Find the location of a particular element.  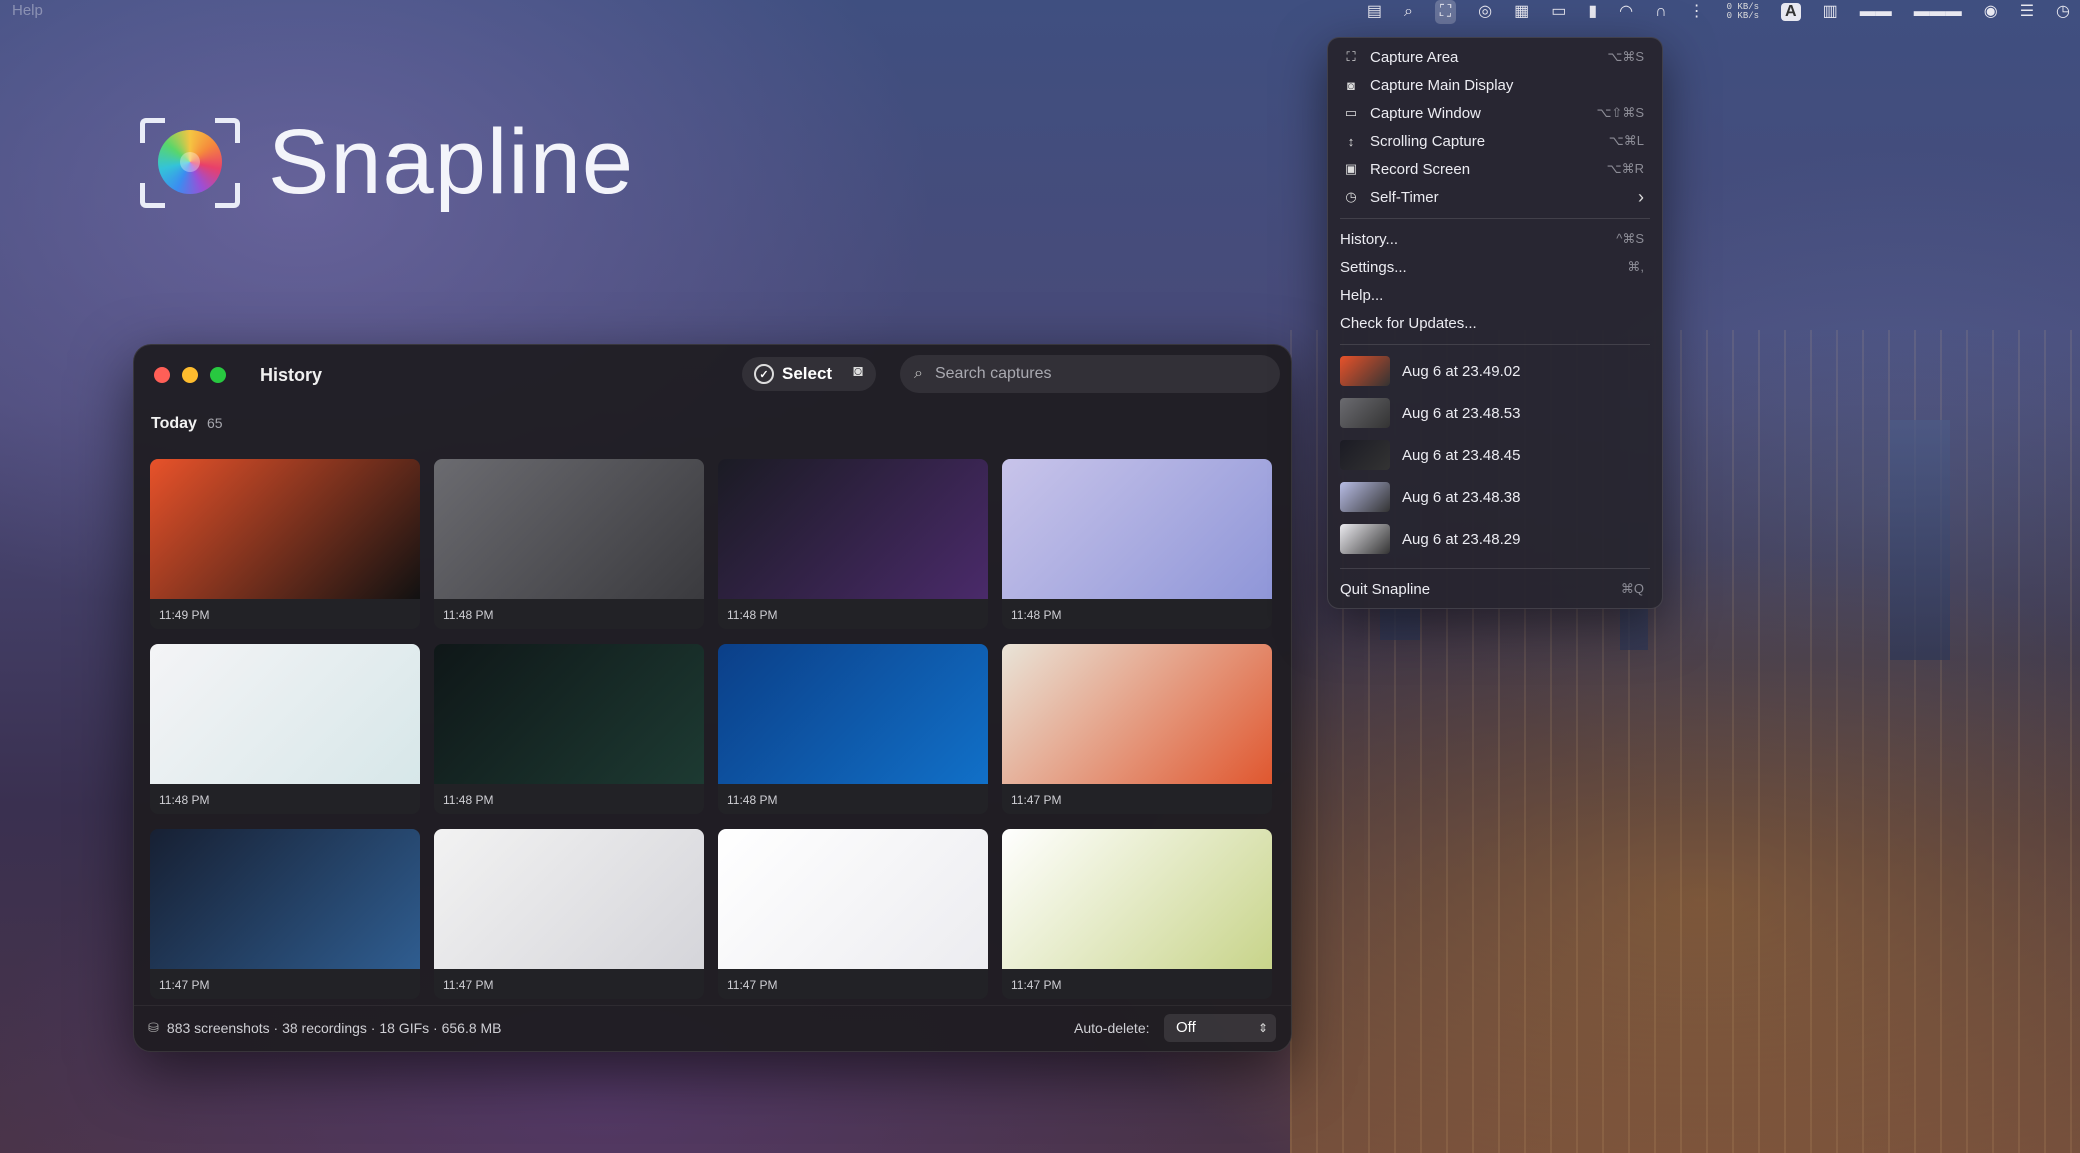

section-count: 65 is located at coordinates (214, 423).